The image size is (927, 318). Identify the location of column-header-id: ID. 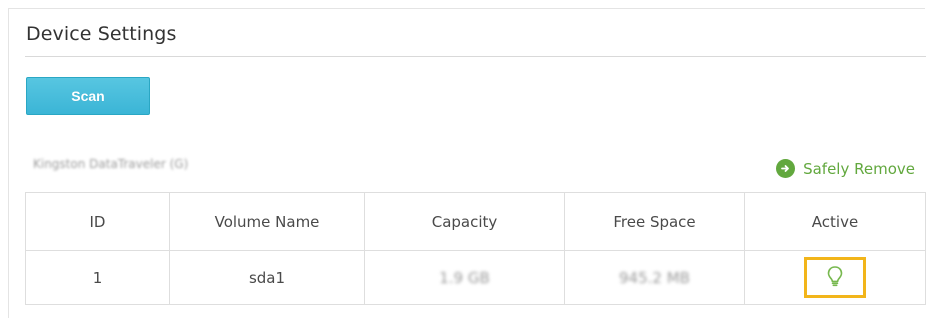
(97, 221).